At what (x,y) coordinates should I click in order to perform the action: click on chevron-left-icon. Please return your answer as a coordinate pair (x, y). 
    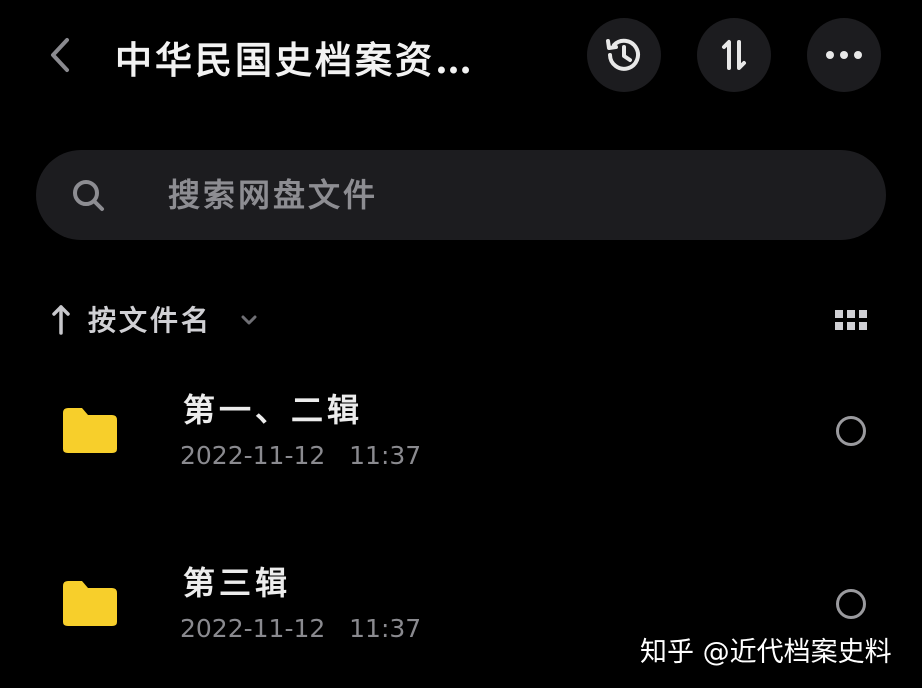
    Looking at the image, I should click on (60, 55).